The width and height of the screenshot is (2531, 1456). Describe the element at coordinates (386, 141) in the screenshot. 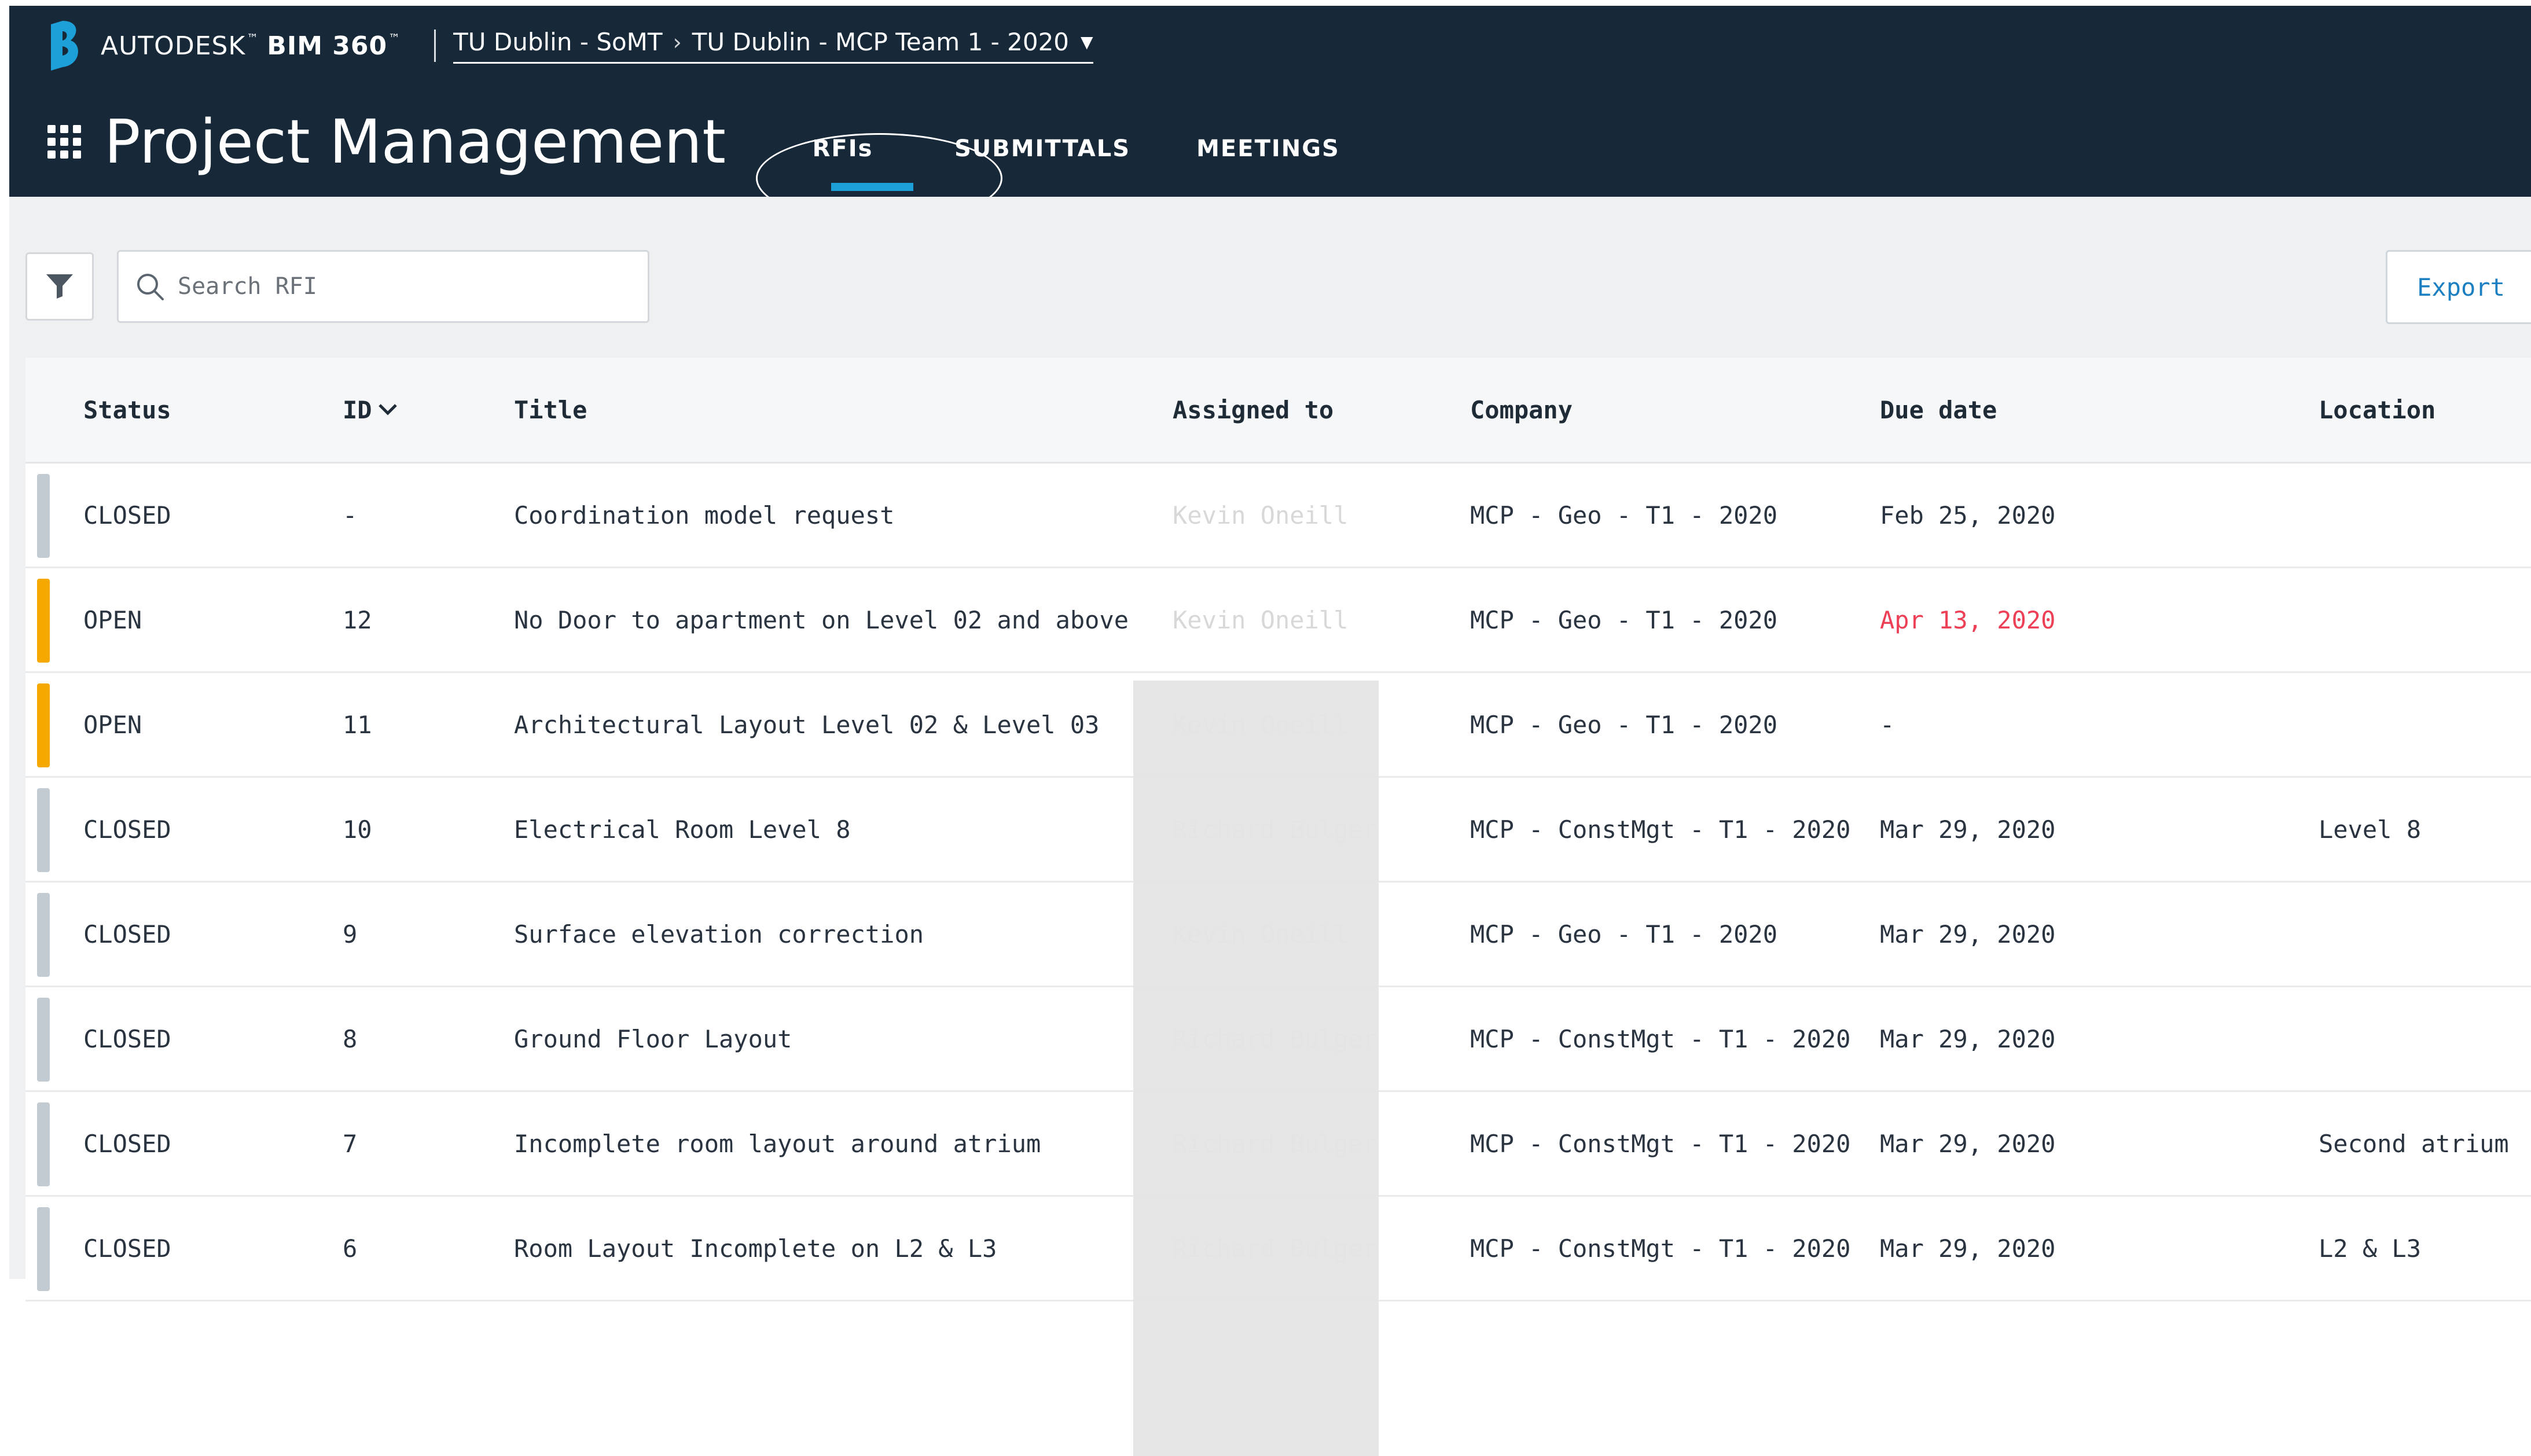

I see `page-title-row: Project Management` at that location.